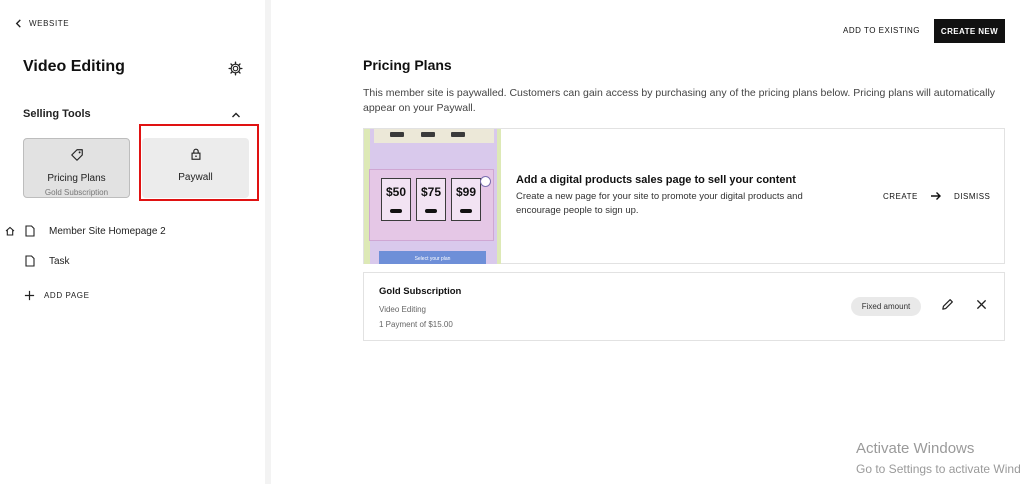  I want to click on pricing-plans-label: Pricing Plans, so click(76, 178).